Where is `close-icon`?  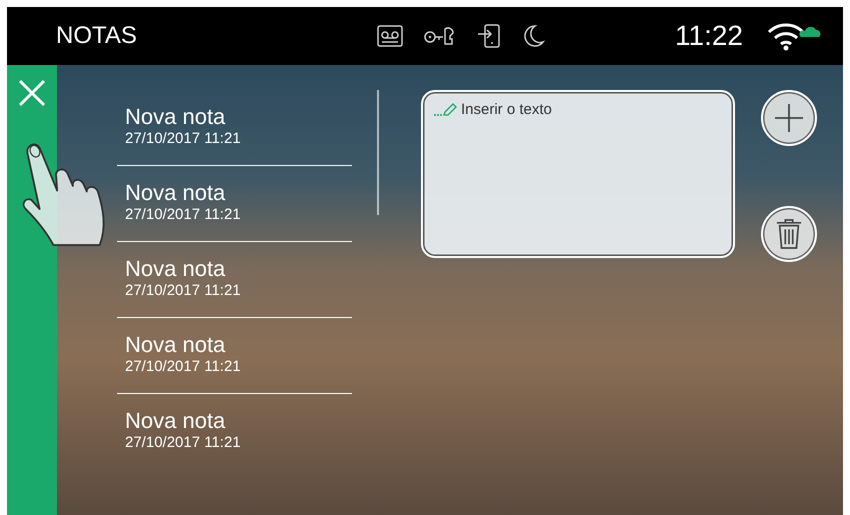
close-icon is located at coordinates (32, 93).